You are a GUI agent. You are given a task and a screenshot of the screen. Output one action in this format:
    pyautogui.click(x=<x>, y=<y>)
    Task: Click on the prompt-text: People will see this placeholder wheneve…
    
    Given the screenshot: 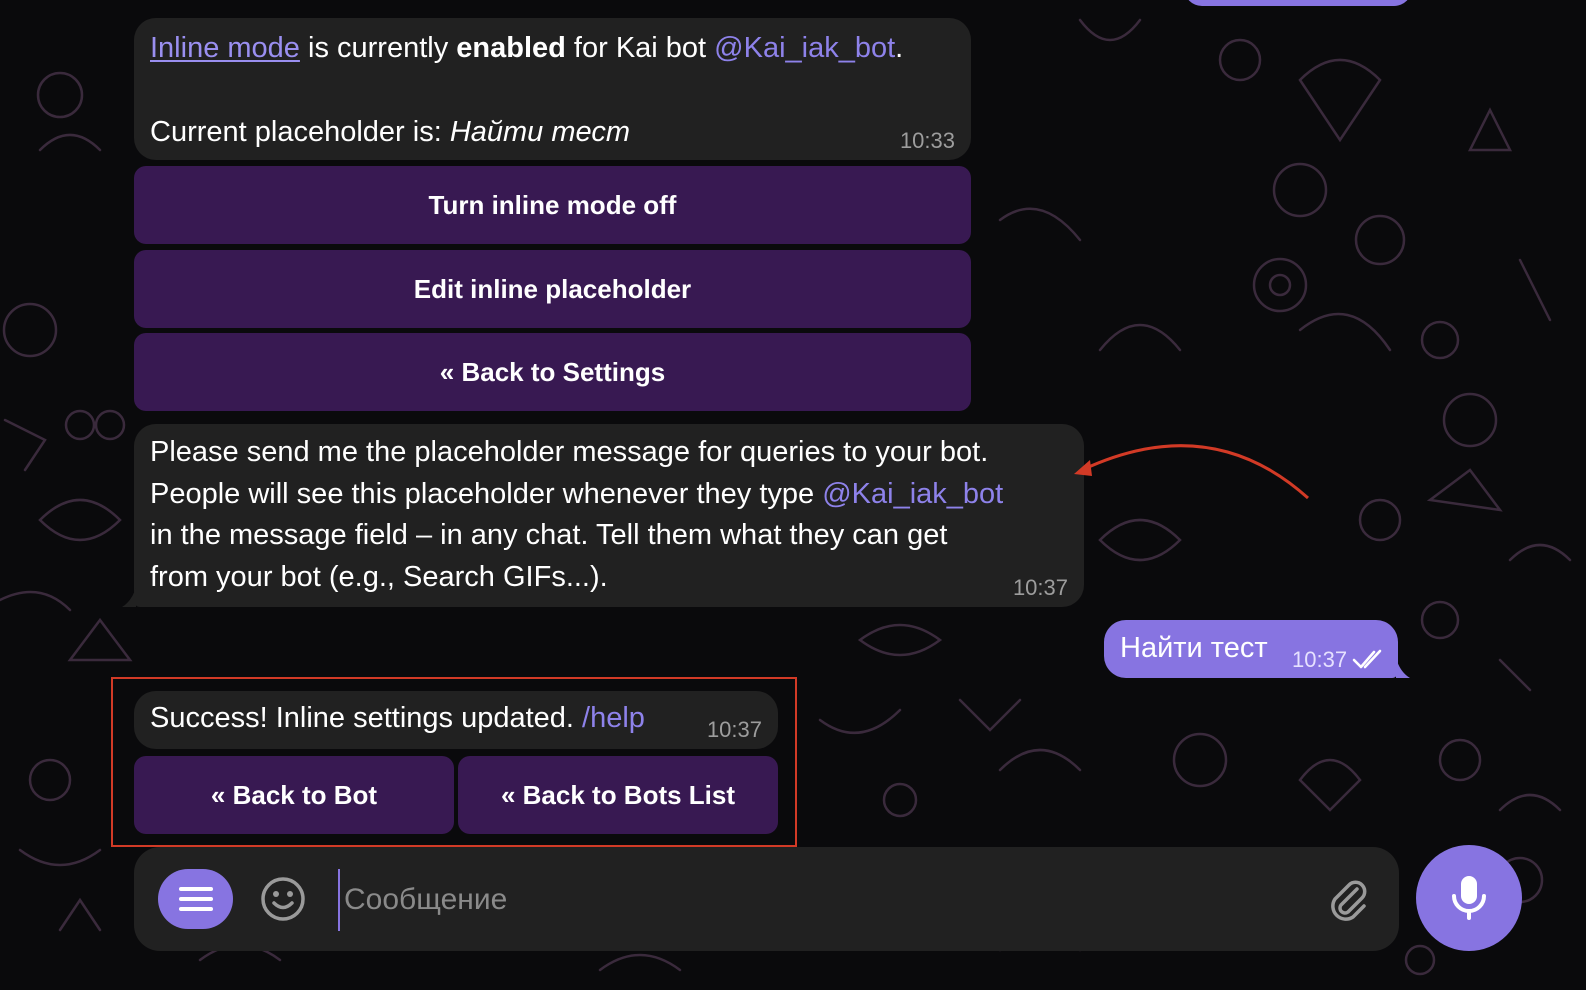 What is the action you would take?
    pyautogui.click(x=486, y=493)
    